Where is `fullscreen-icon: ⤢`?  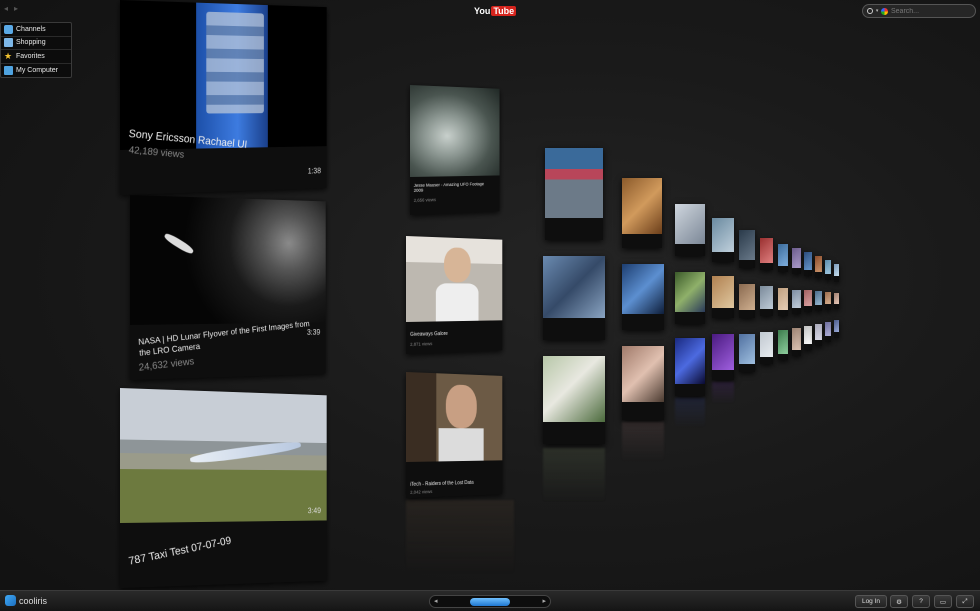
fullscreen-icon: ⤢ is located at coordinates (965, 601).